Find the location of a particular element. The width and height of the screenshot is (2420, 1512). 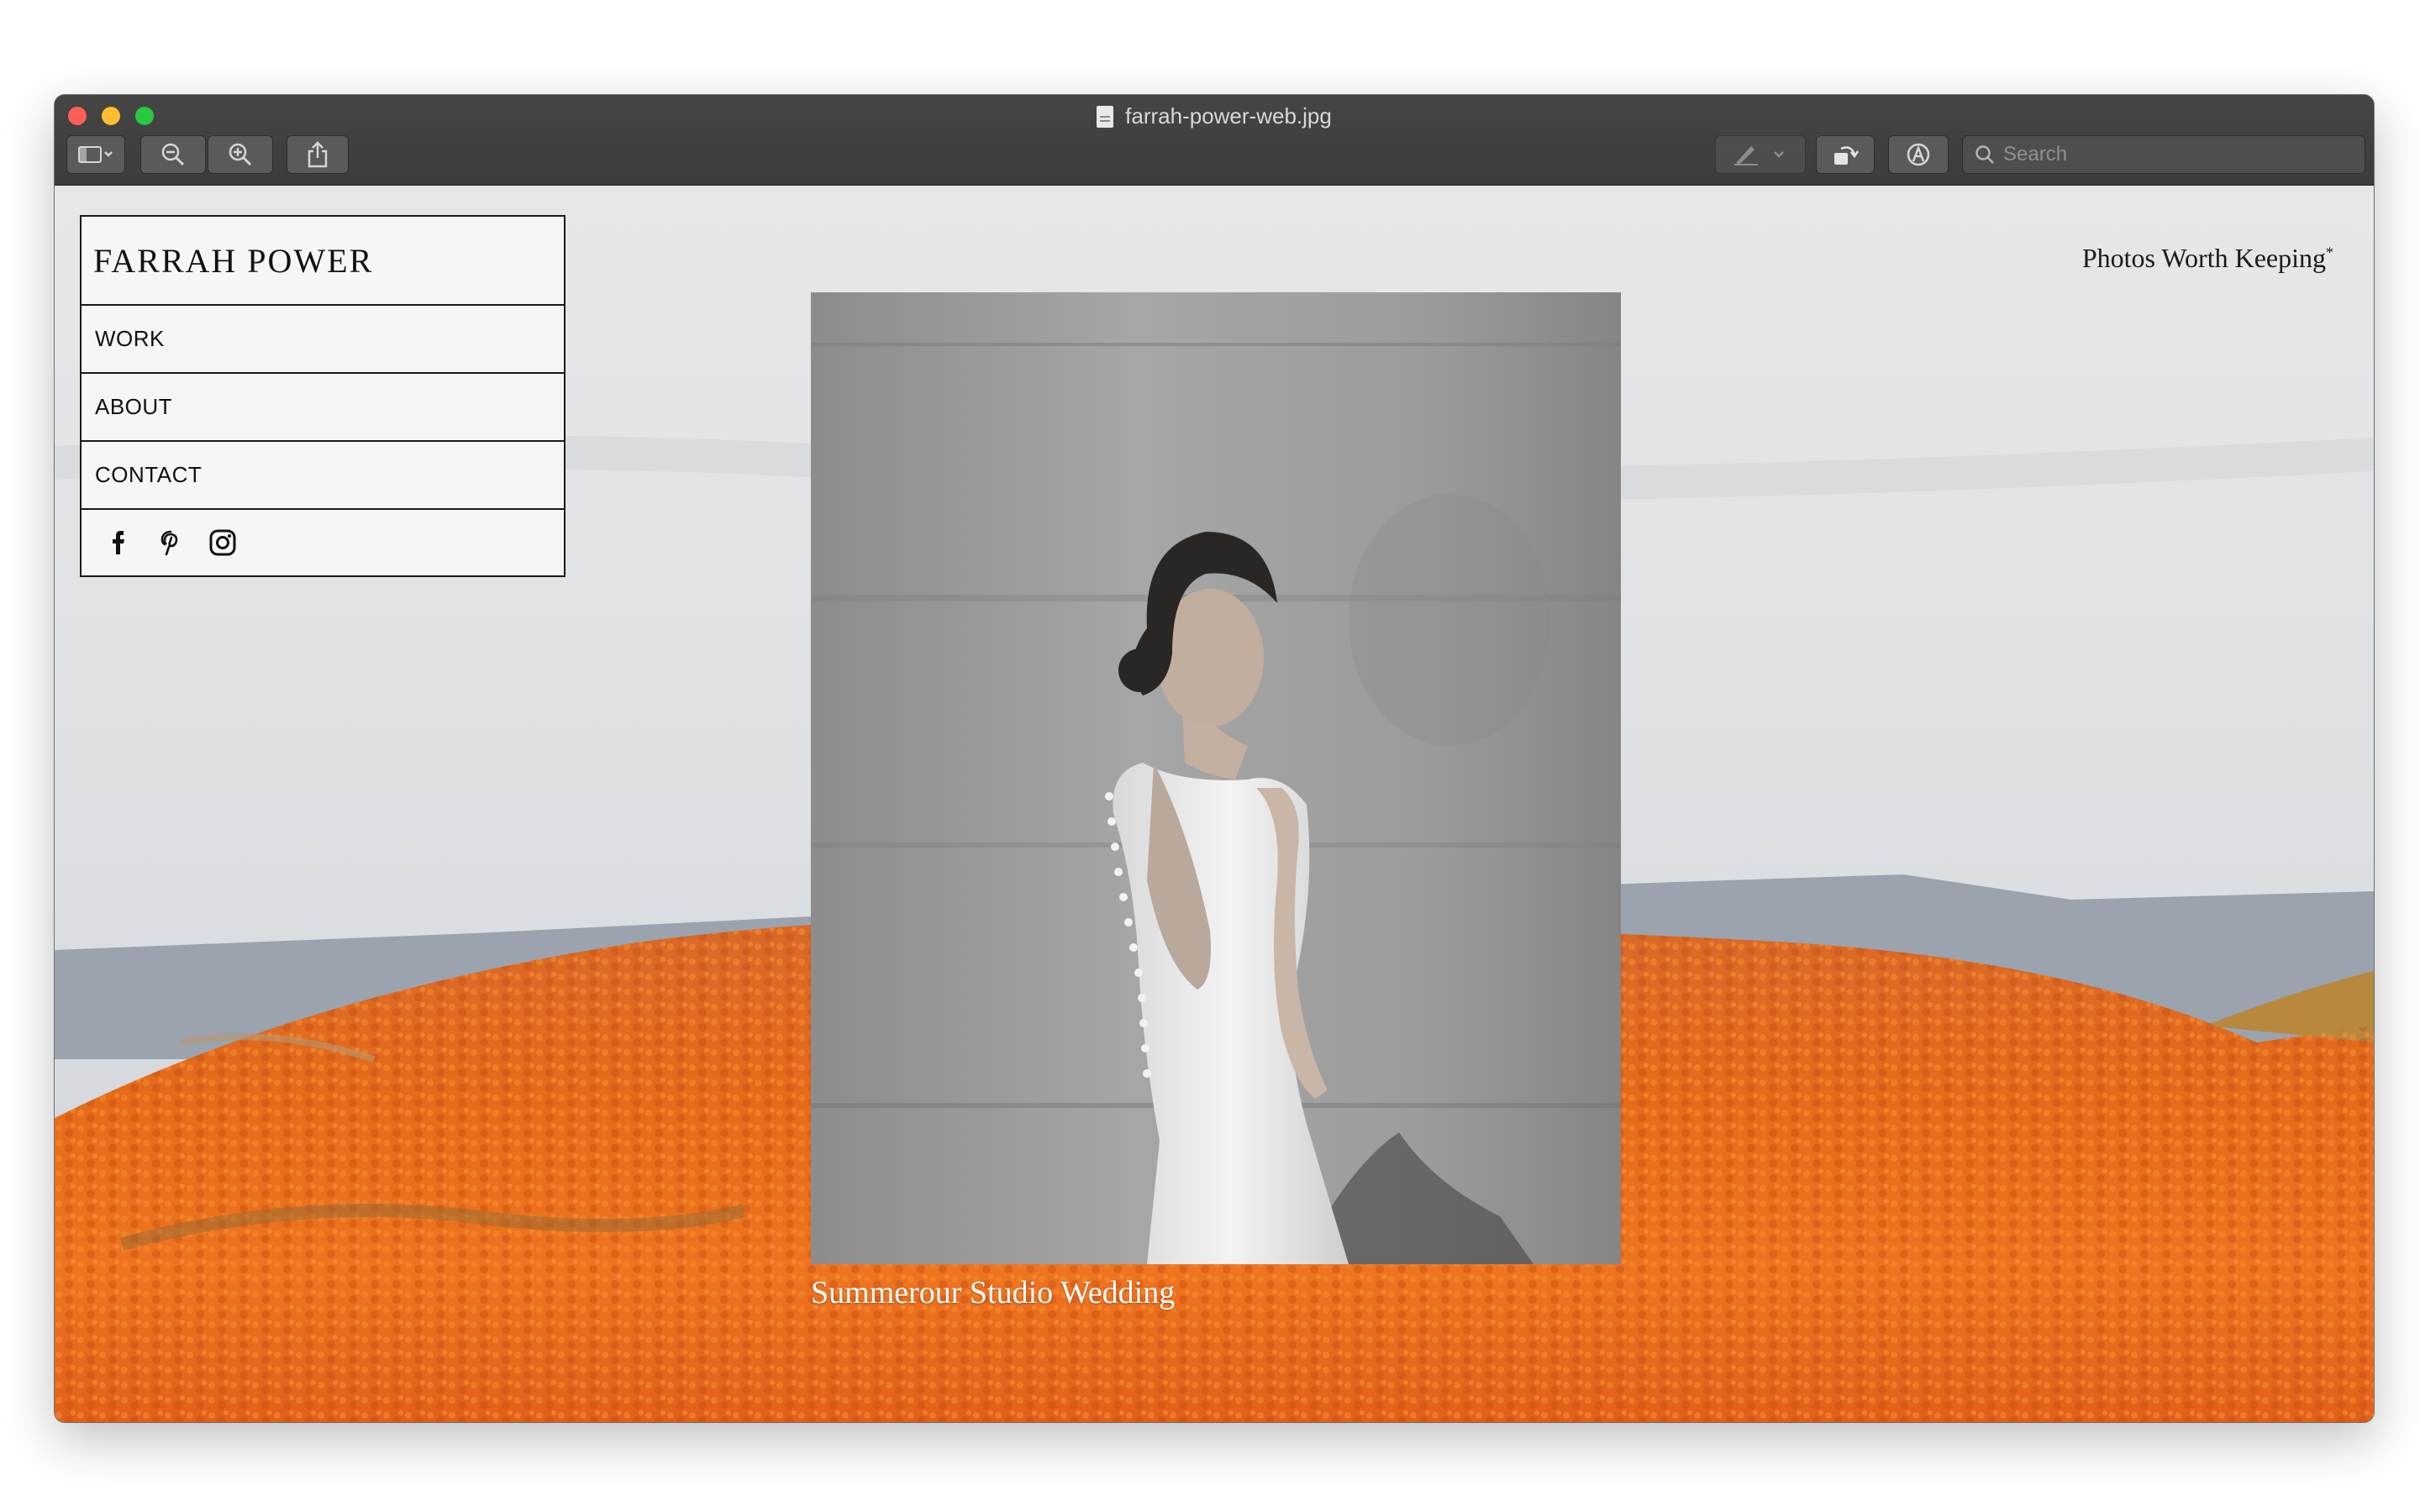

photo-caption: Summerour Studio Wedding is located at coordinates (993, 1292).